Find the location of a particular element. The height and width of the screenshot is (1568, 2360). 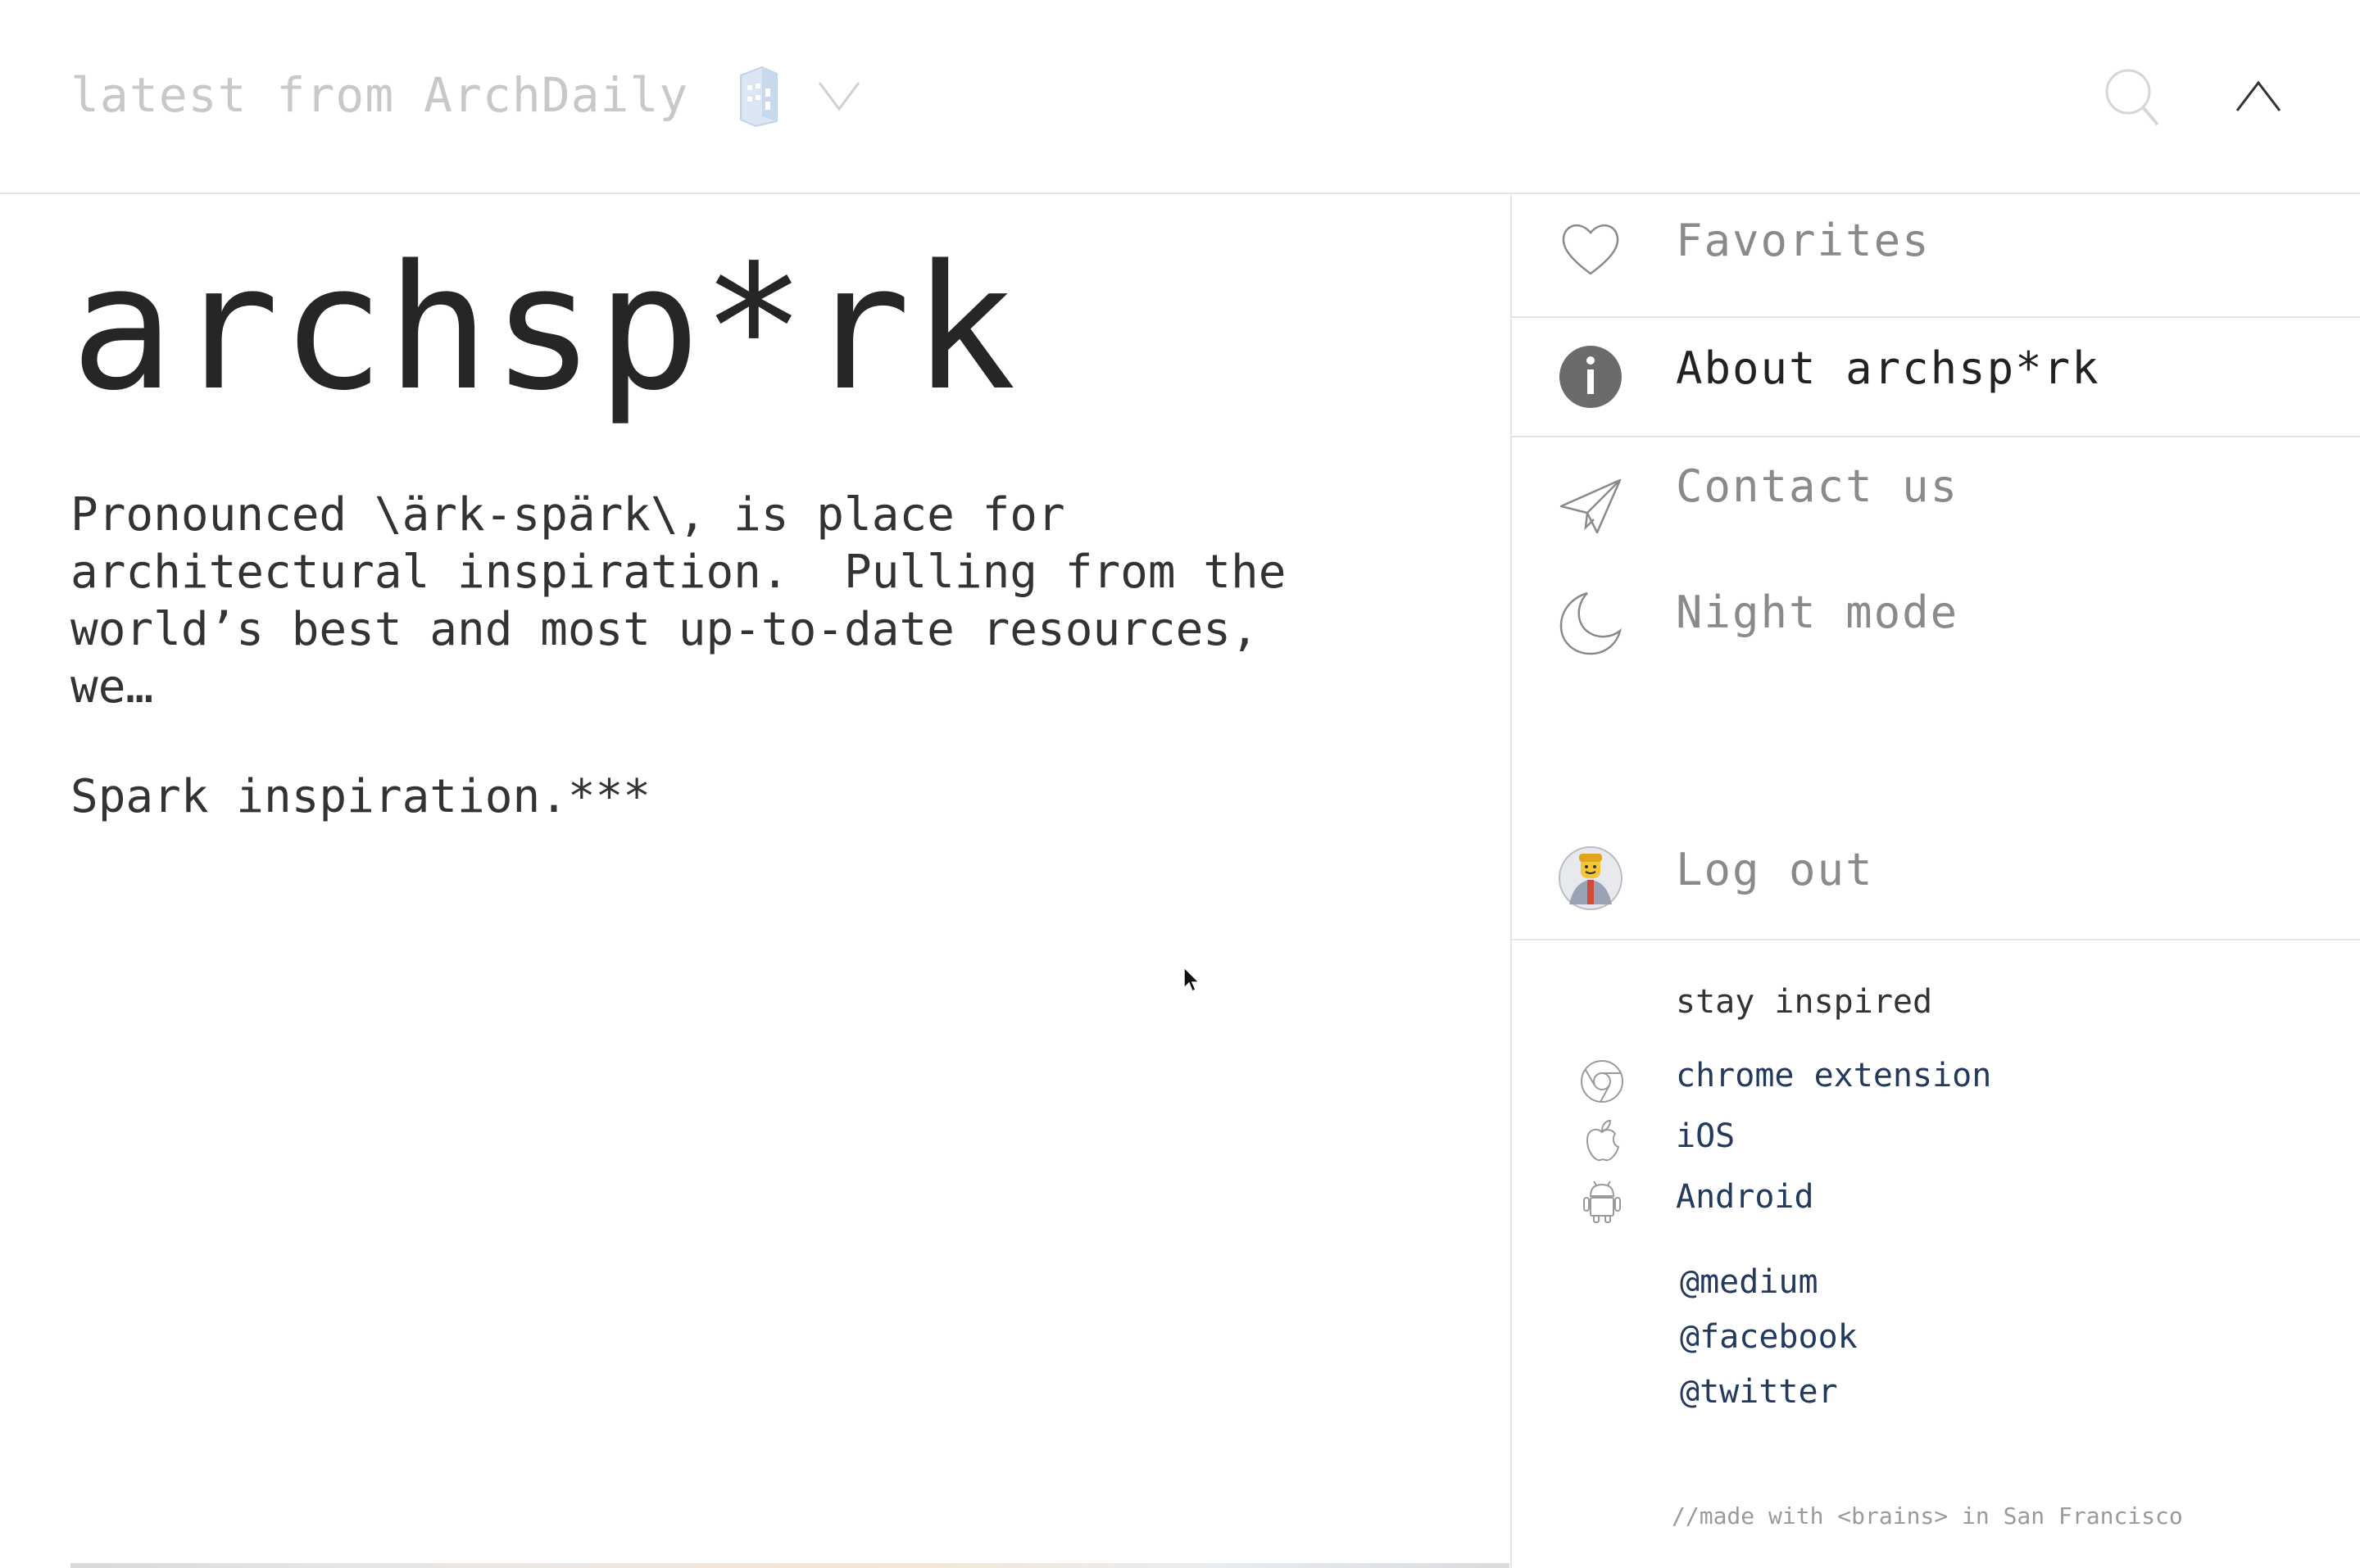

avatar is located at coordinates (1590, 878).